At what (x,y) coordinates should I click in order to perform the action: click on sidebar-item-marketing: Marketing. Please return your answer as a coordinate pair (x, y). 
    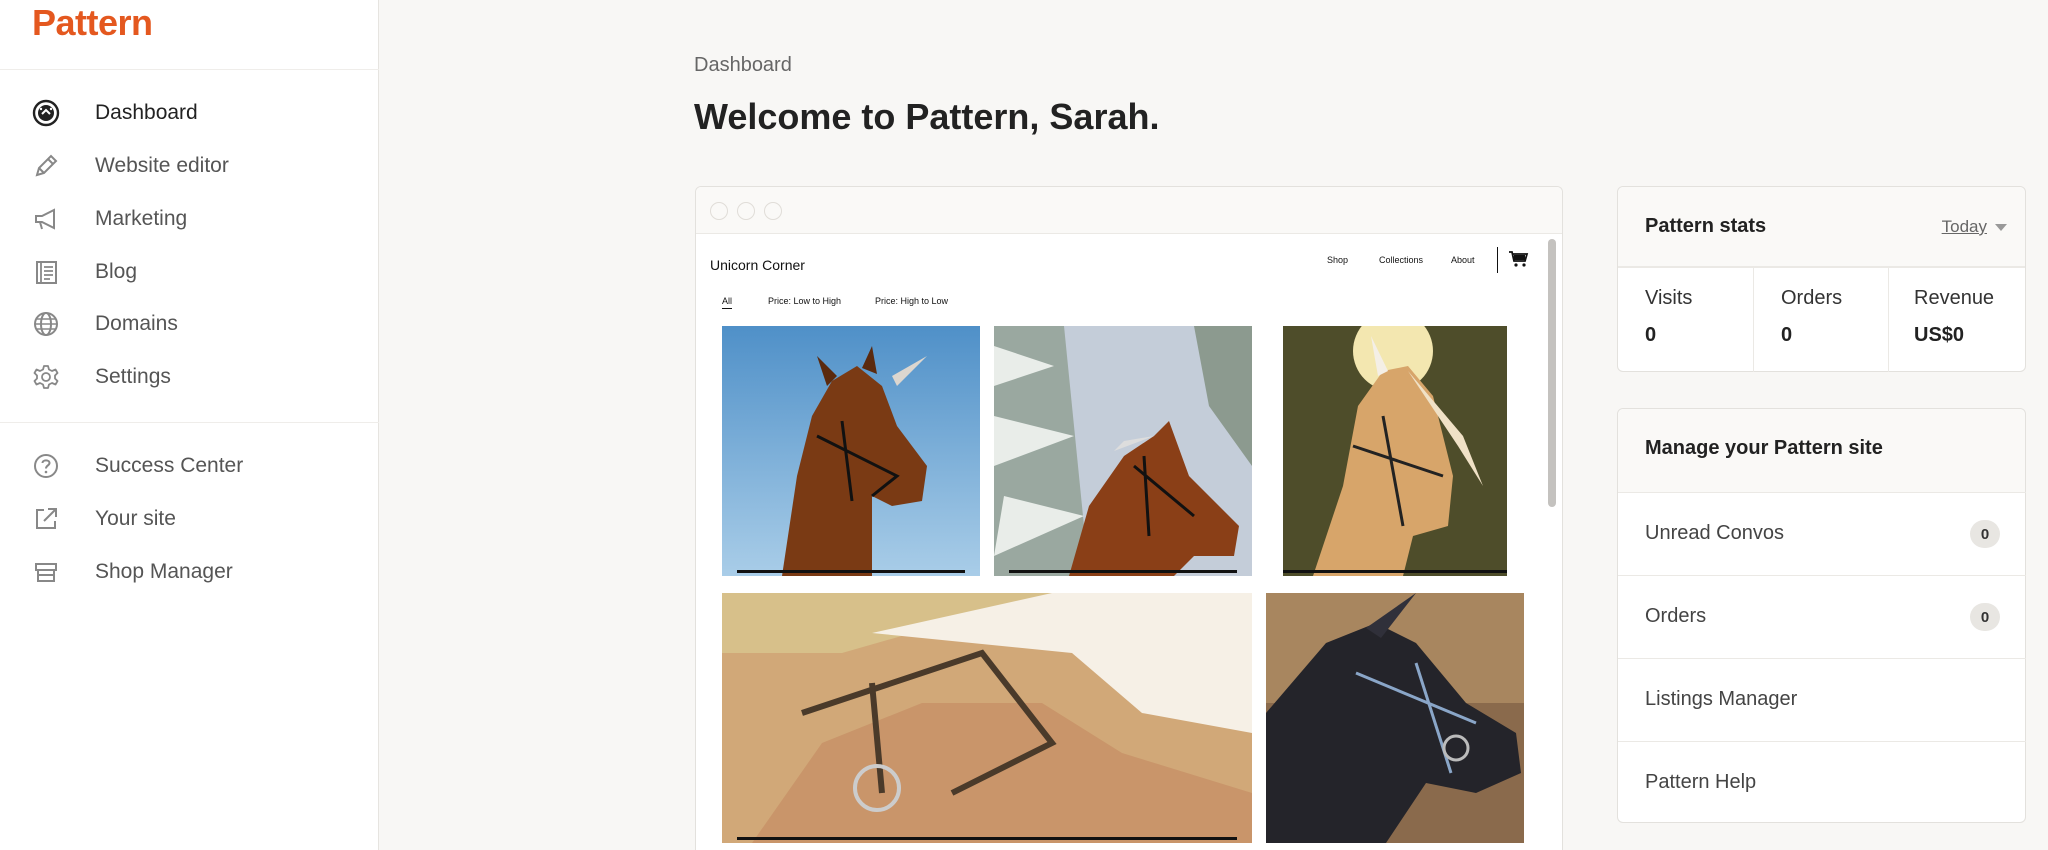
    Looking at the image, I should click on (189, 219).